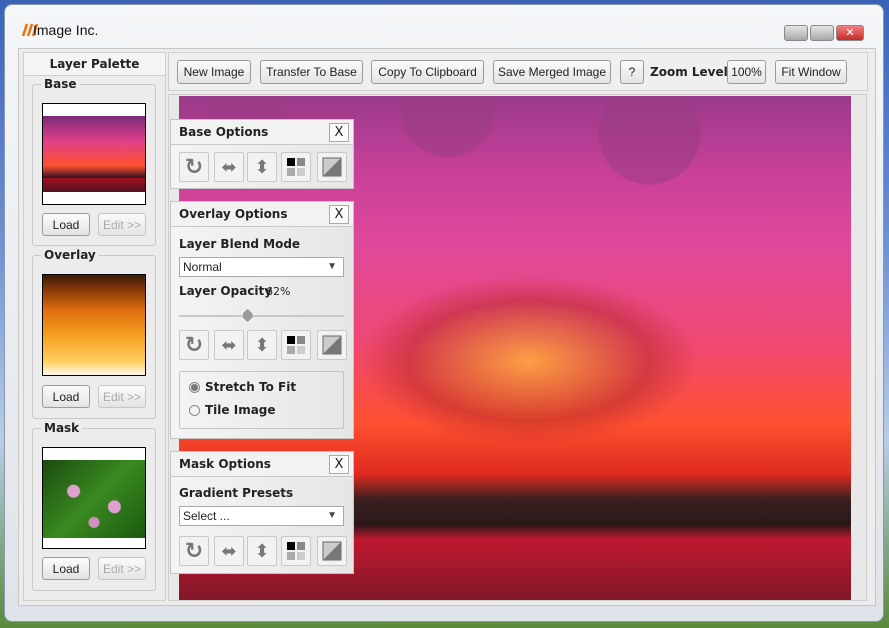 This screenshot has height=628, width=889. What do you see at coordinates (122, 568) in the screenshot?
I see `mask-edit-button: Edit >>` at bounding box center [122, 568].